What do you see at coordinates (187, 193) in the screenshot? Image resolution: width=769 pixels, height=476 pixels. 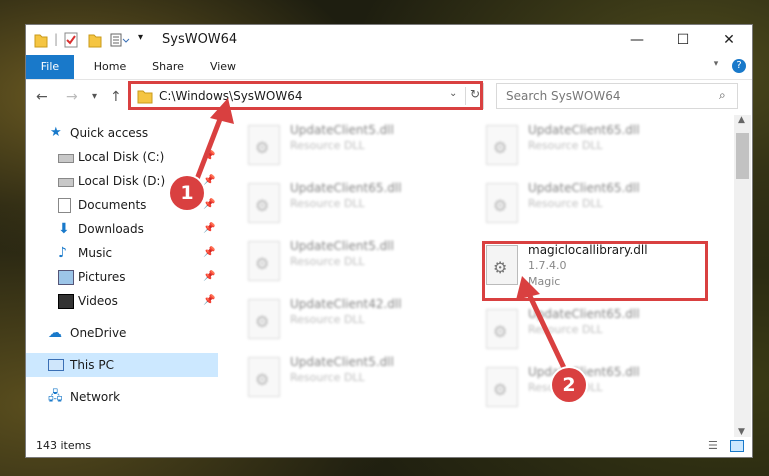 I see `step-badge-1: 1` at bounding box center [187, 193].